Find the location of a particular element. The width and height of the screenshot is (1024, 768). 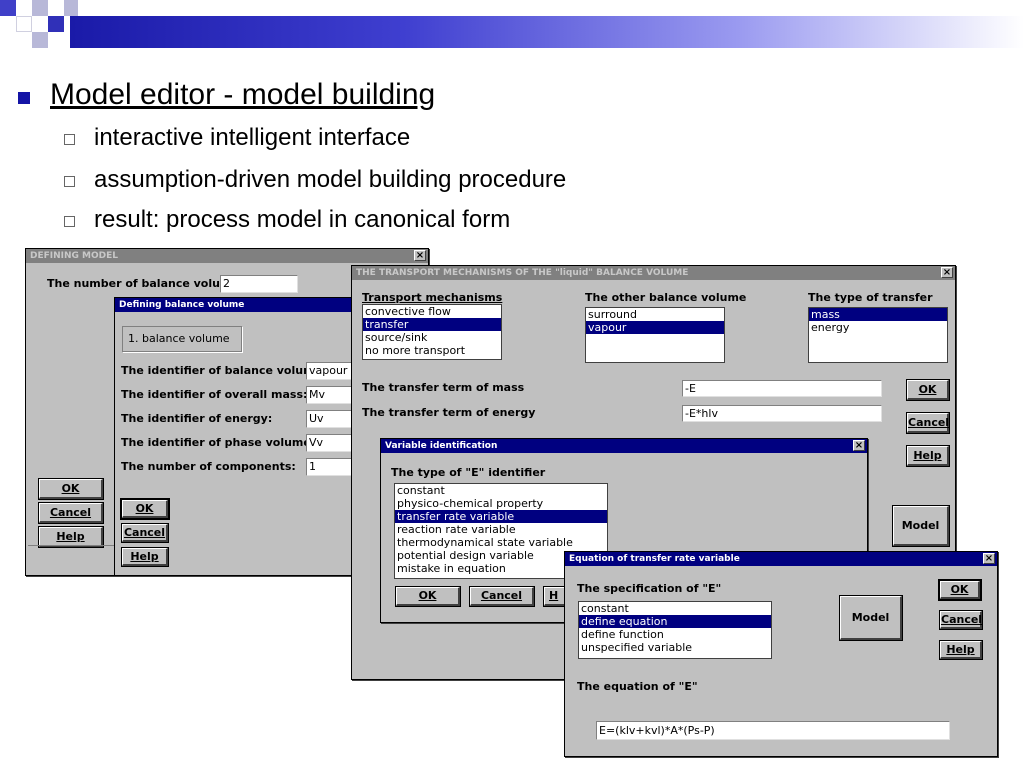

list-item: energy is located at coordinates (878, 327).